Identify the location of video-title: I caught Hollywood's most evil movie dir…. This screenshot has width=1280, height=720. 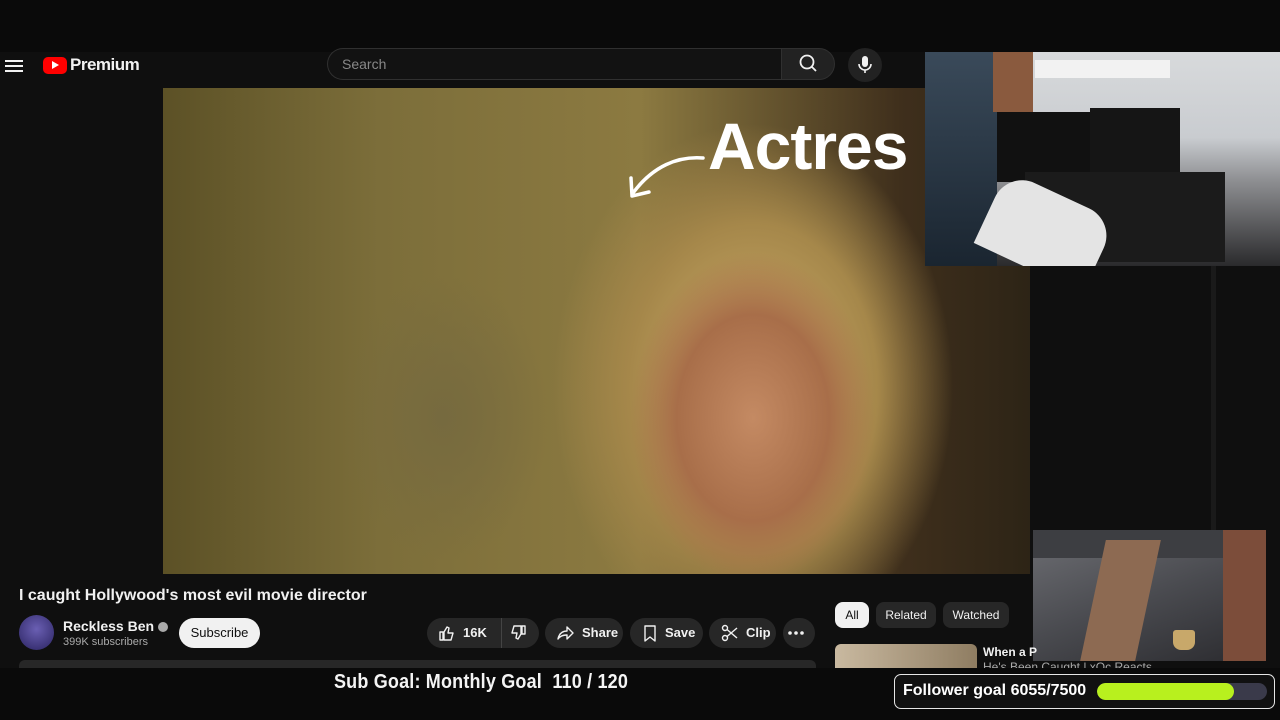
(193, 595).